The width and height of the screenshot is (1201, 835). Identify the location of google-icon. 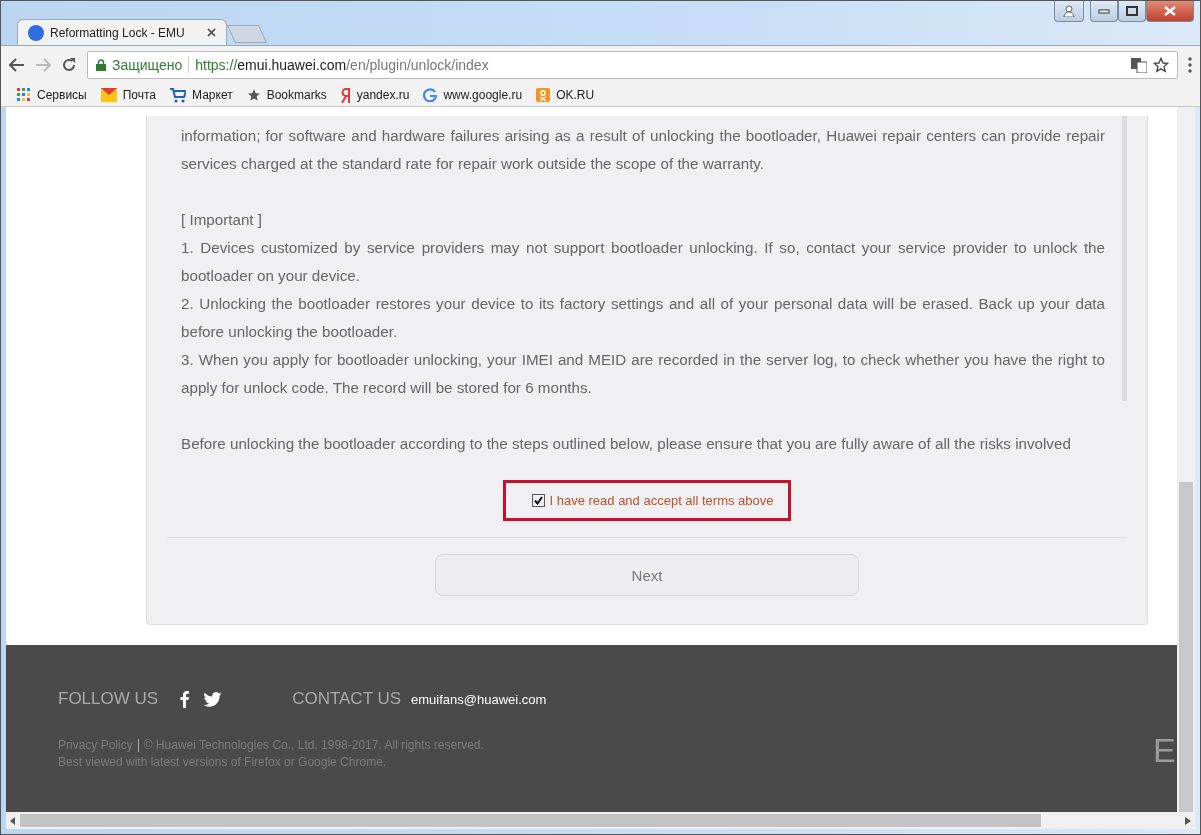
(430, 95).